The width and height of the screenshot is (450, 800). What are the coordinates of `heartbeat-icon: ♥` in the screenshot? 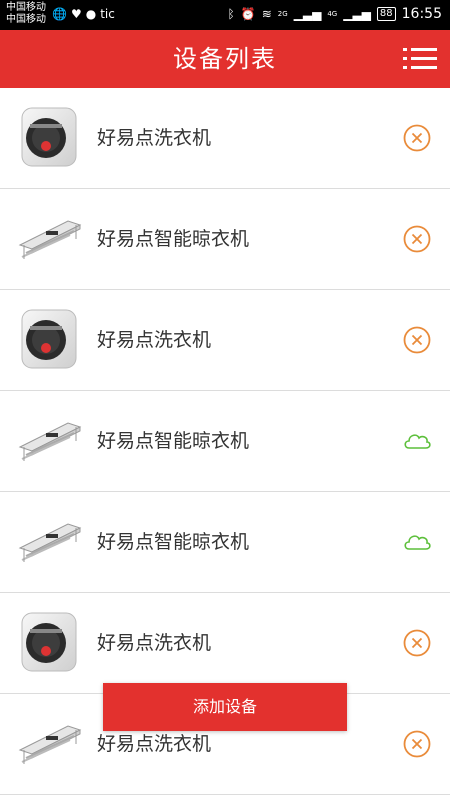 It's located at (76, 14).